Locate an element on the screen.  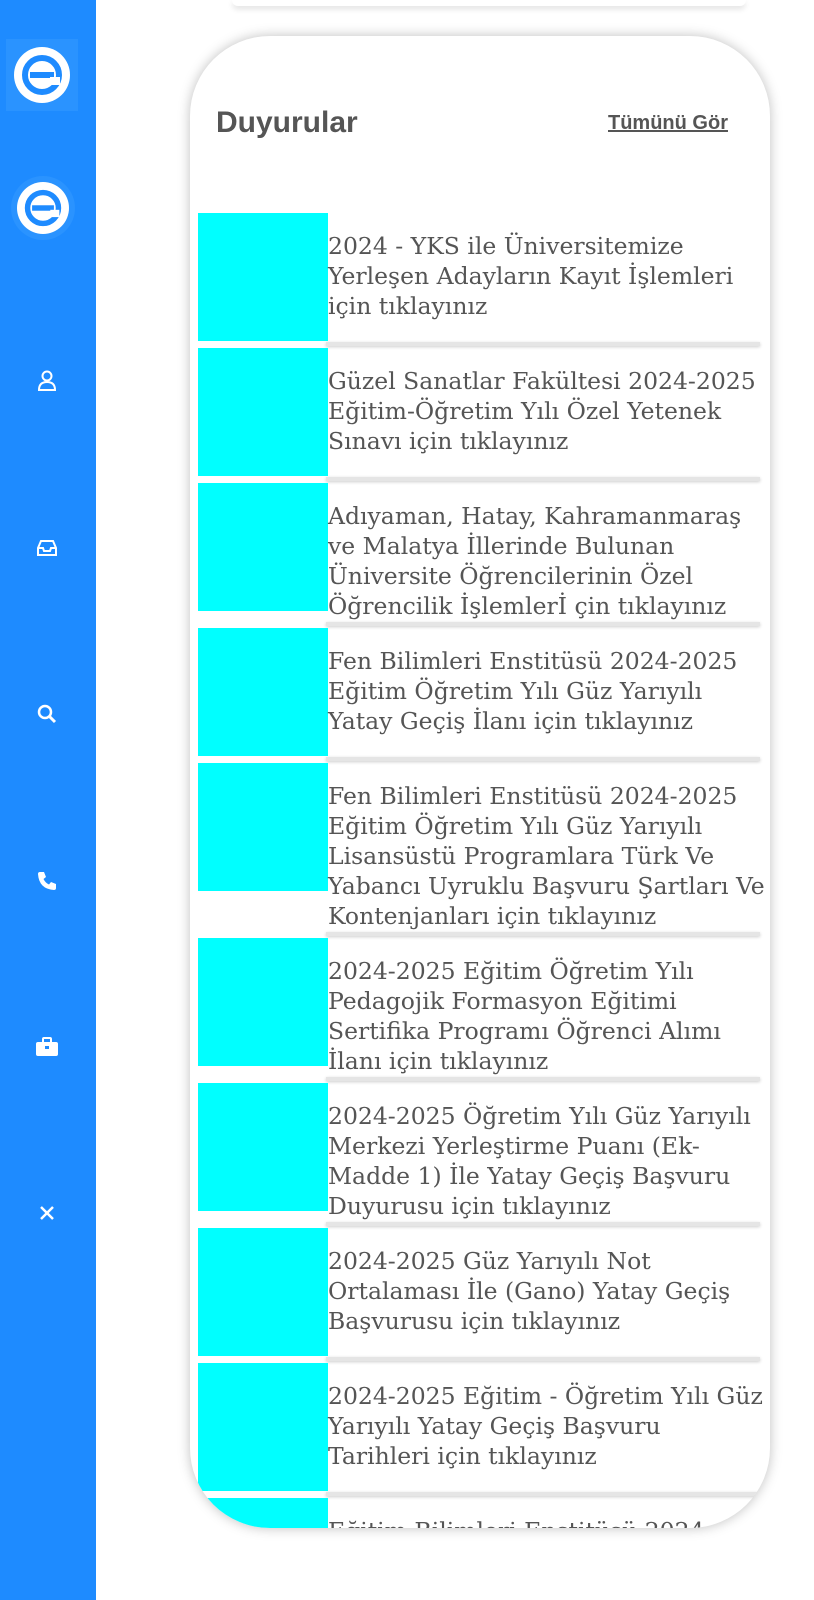
announcements-title: Duyurular is located at coordinates (287, 122).